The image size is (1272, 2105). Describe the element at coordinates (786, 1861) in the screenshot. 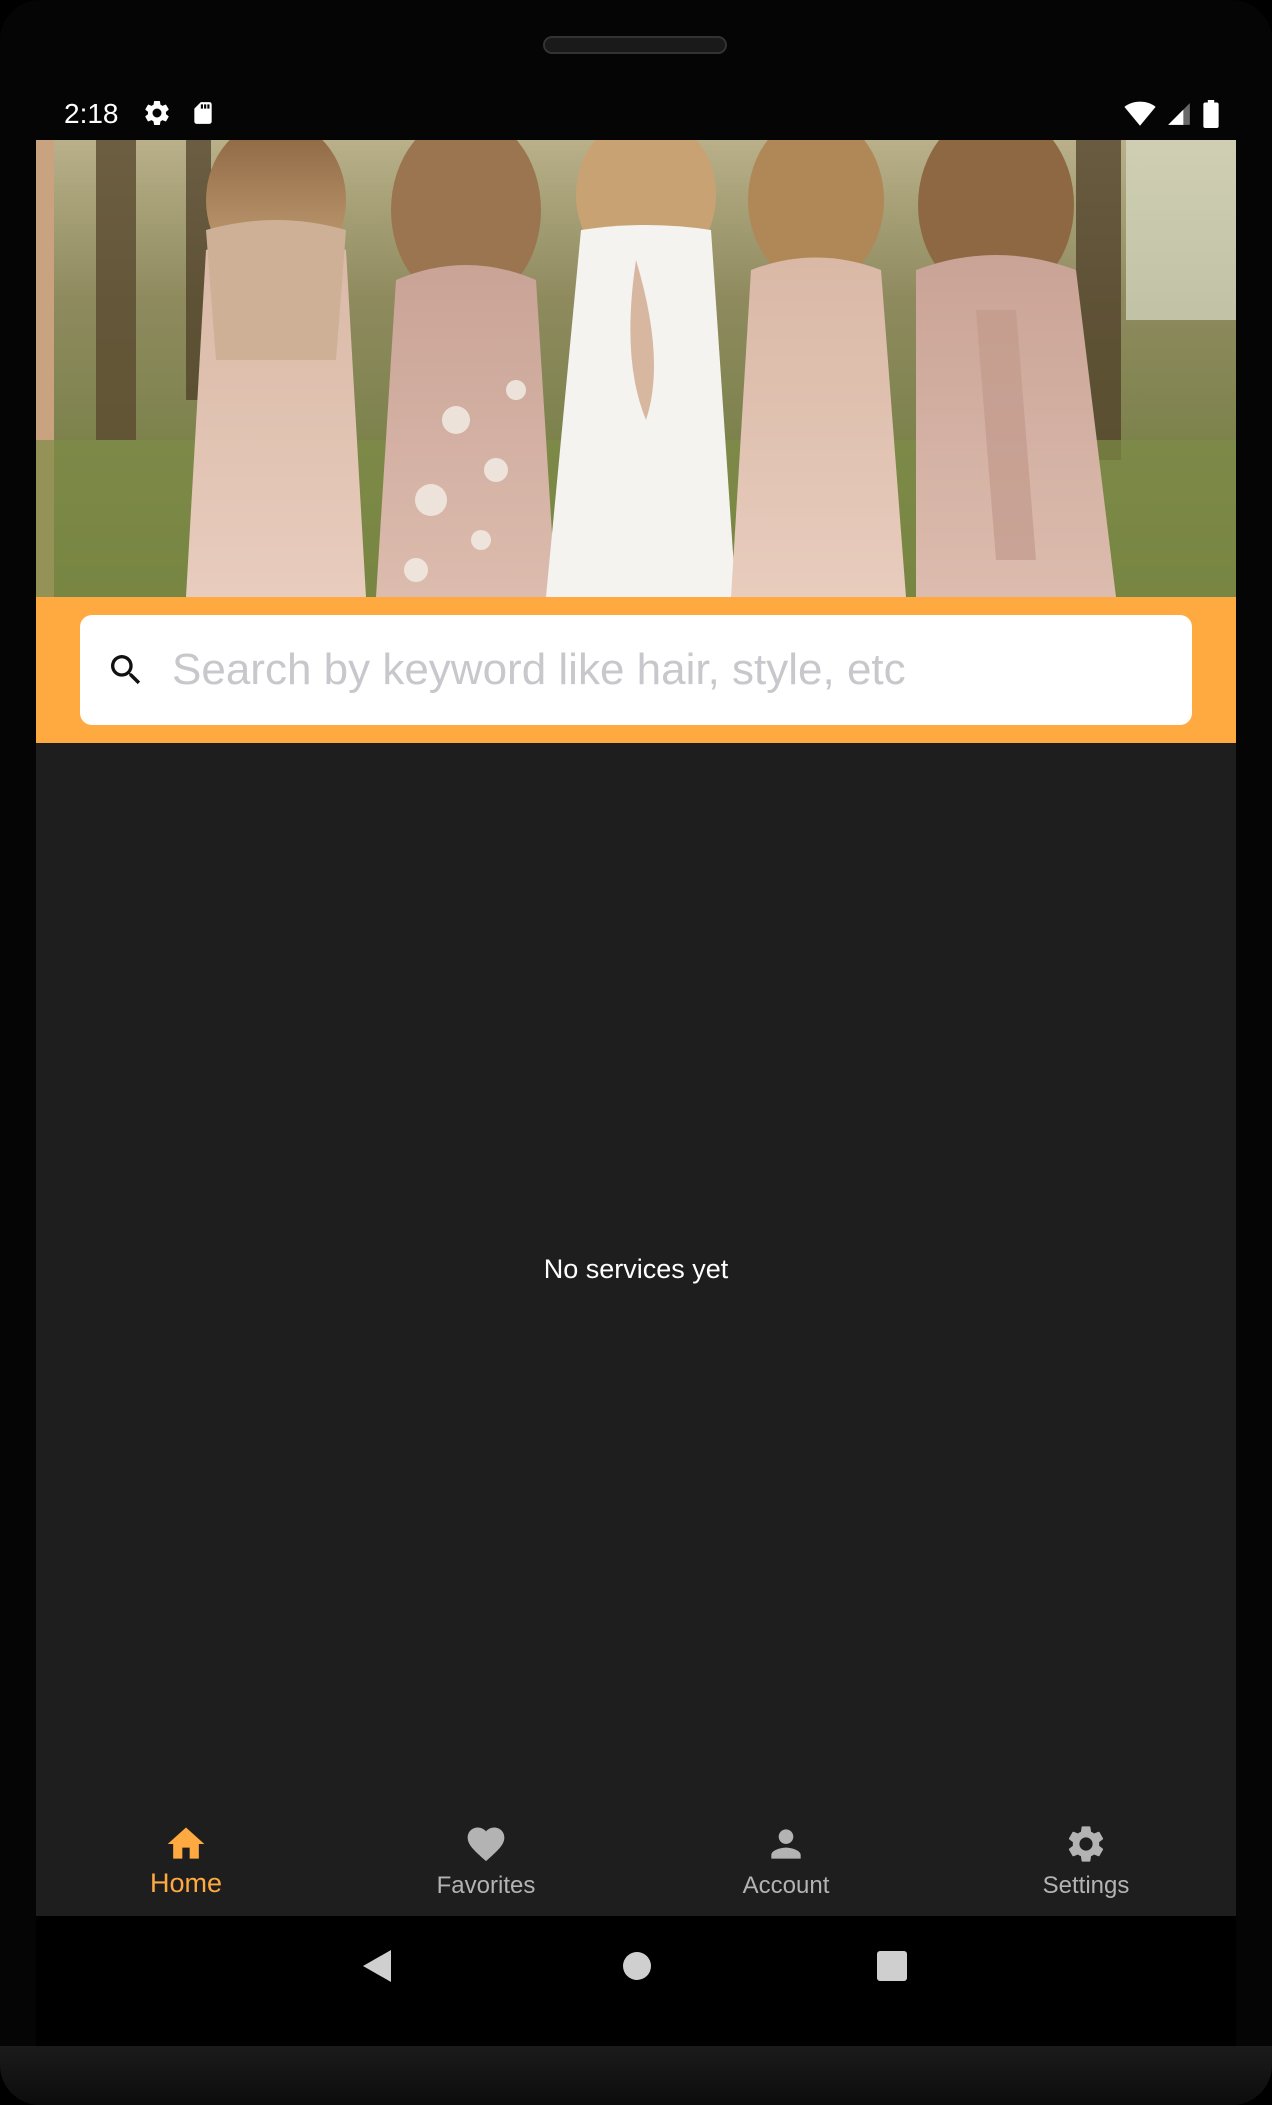

I see `nav-account: Account` at that location.